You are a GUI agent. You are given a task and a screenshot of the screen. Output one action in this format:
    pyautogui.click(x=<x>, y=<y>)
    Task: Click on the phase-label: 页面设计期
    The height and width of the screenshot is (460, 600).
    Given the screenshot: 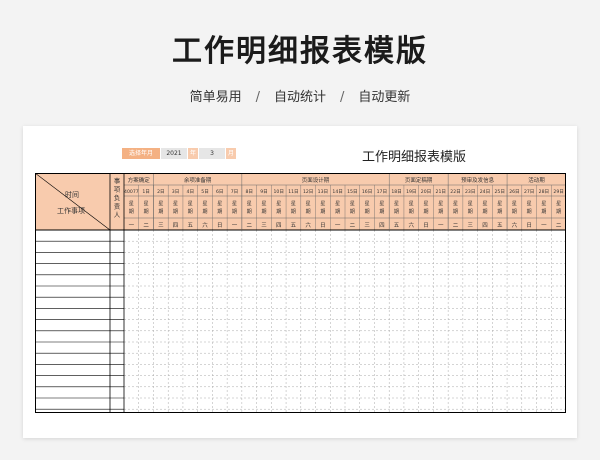 What is the action you would take?
    pyautogui.click(x=316, y=180)
    